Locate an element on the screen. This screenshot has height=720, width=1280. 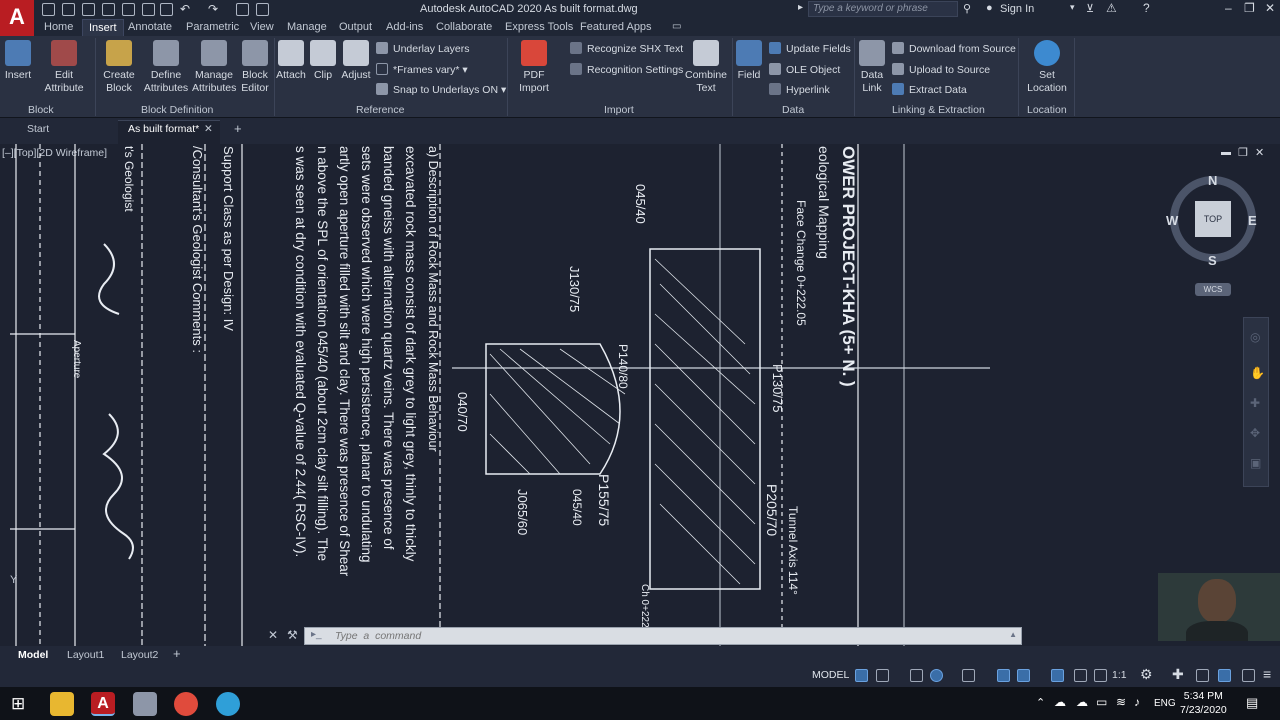
grid-icon is located at coordinates (861, 675).